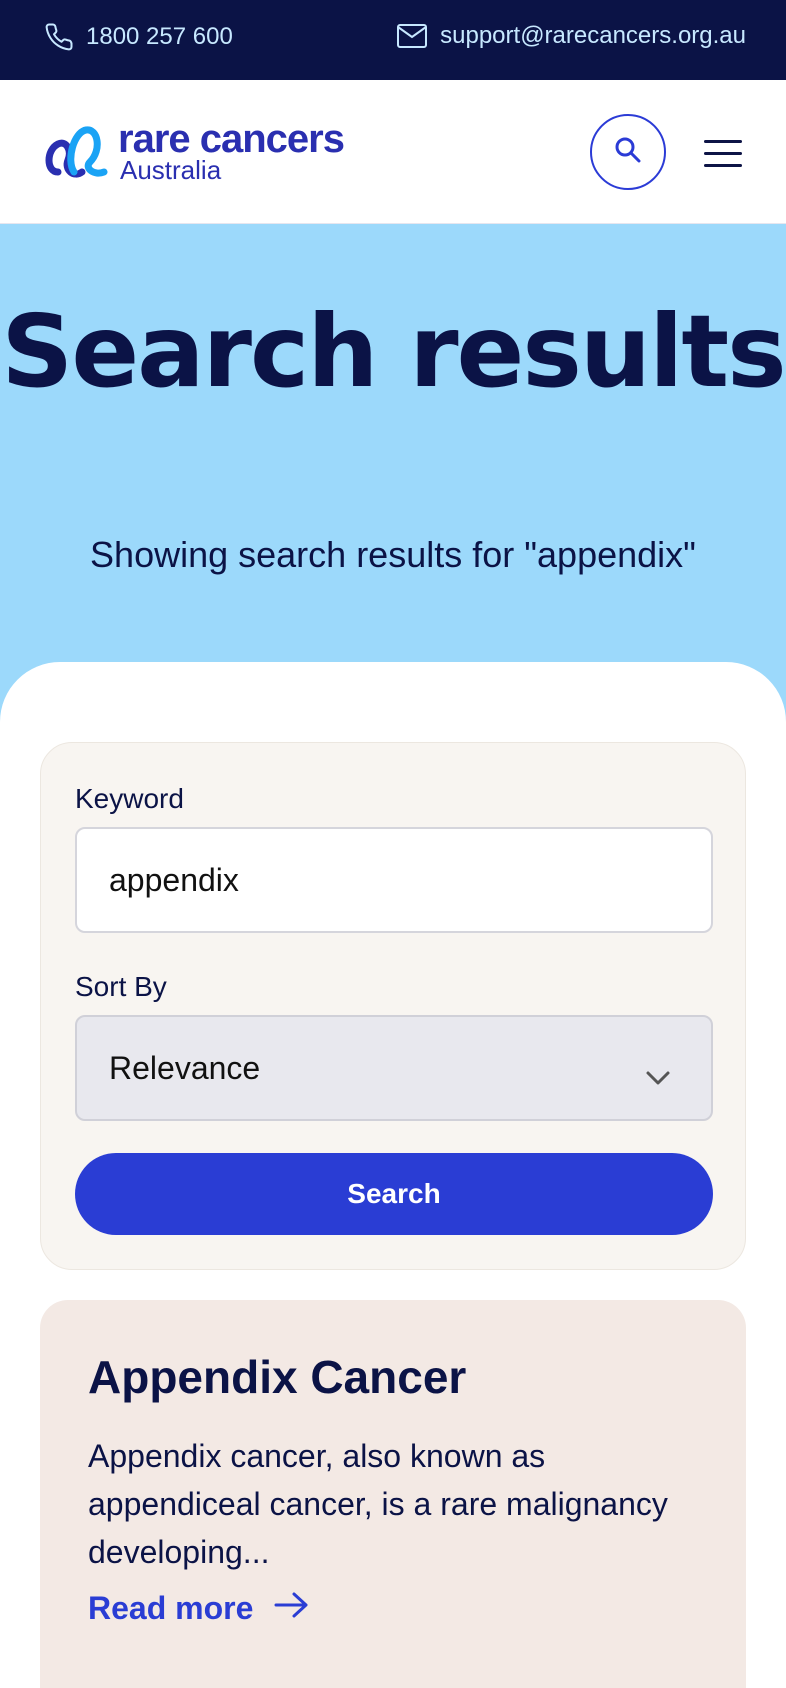  What do you see at coordinates (393, 554) in the screenshot?
I see `search-summary: Showing search results for "appendix"` at bounding box center [393, 554].